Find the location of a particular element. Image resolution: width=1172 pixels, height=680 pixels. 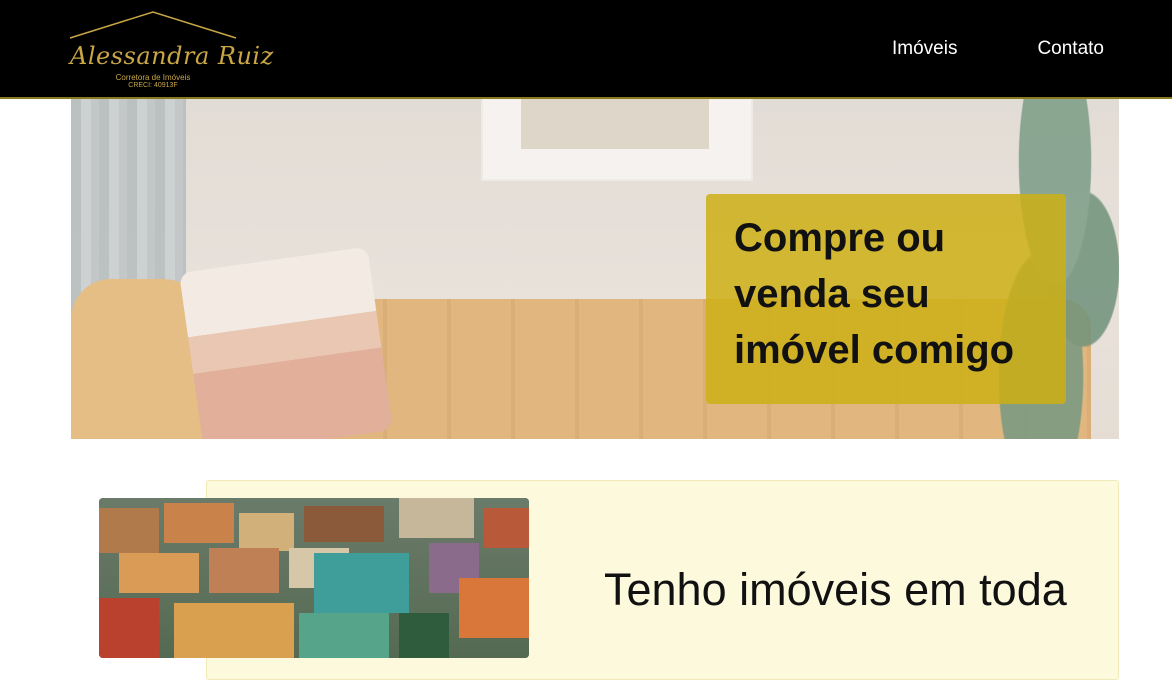

logo-name: Alessandra Ruiz is located at coordinates (172, 56).